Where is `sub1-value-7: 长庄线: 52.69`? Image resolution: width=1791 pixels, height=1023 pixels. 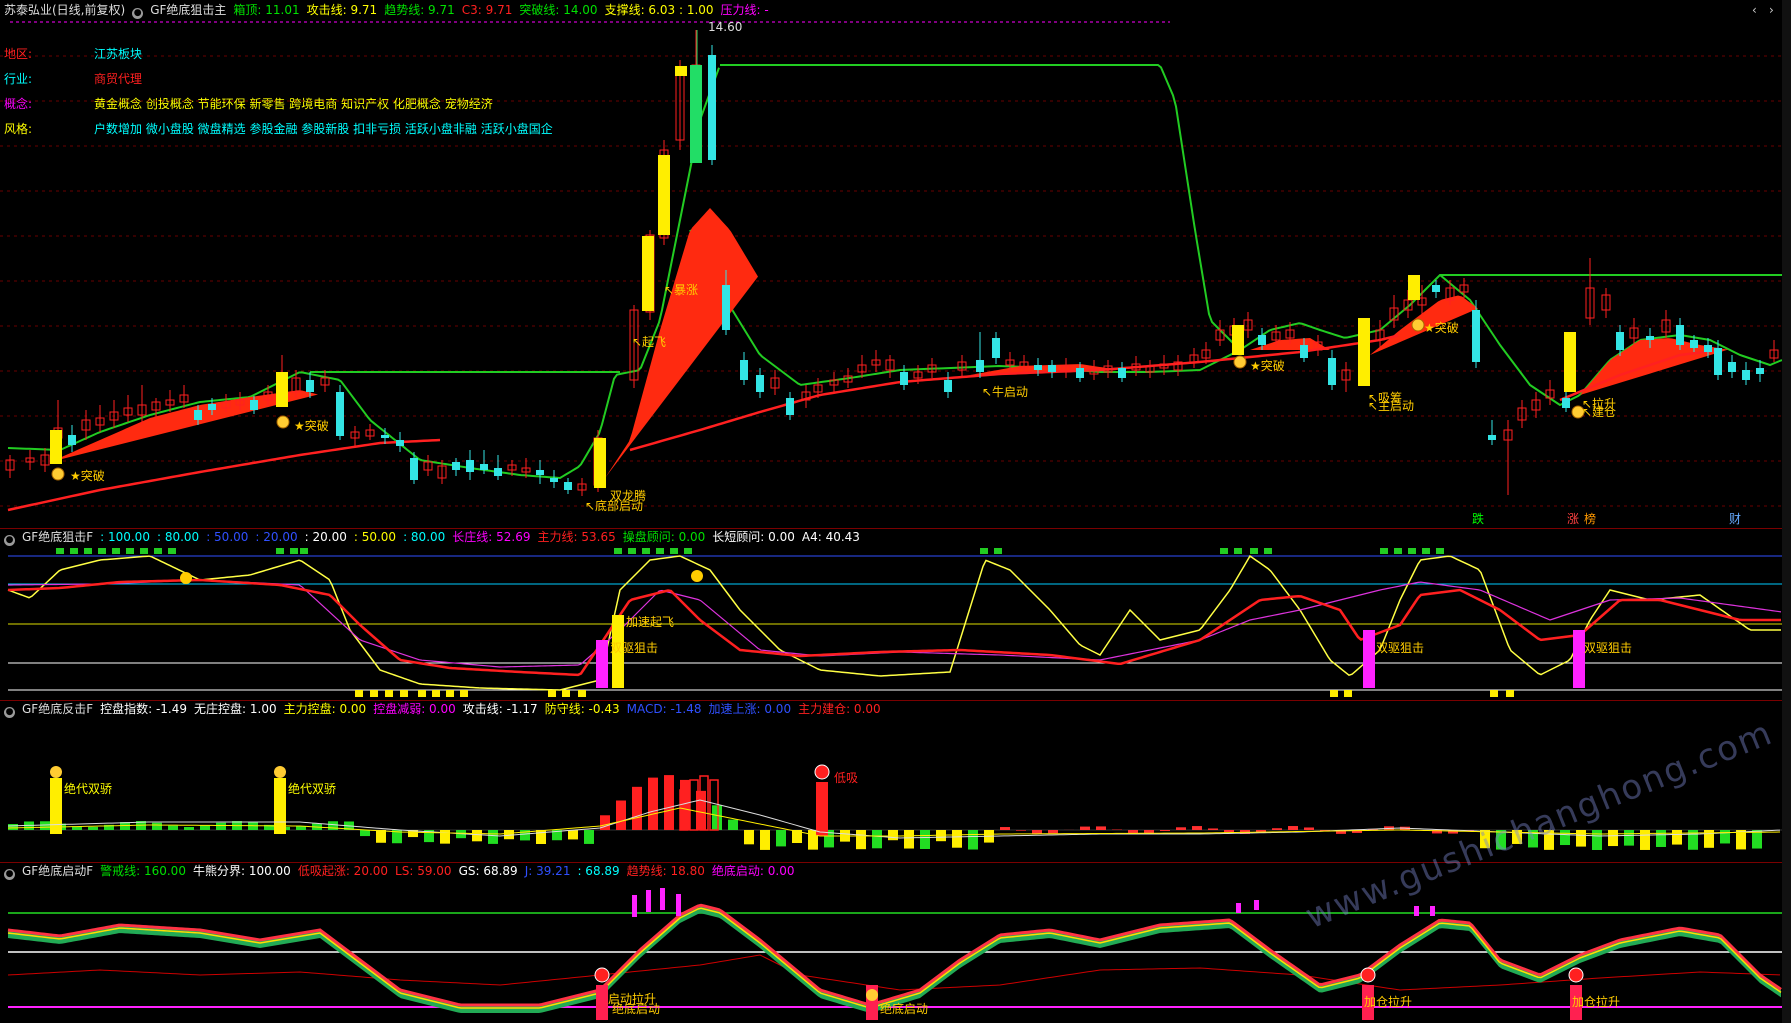 sub1-value-7: 长庄线: 52.69 is located at coordinates (491, 537).